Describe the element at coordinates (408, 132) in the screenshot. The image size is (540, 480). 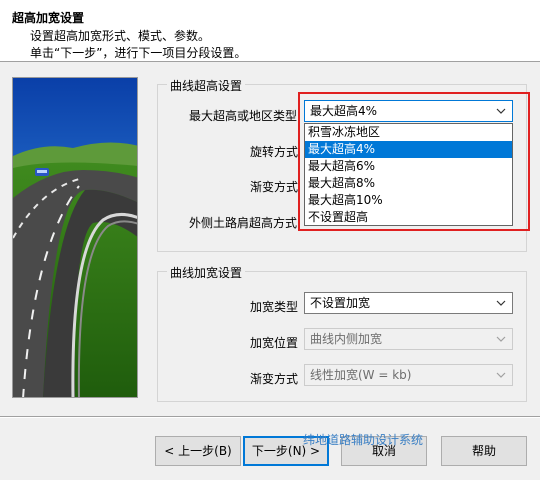
I see `dropdown-option: 积雪冰冻地区` at that location.